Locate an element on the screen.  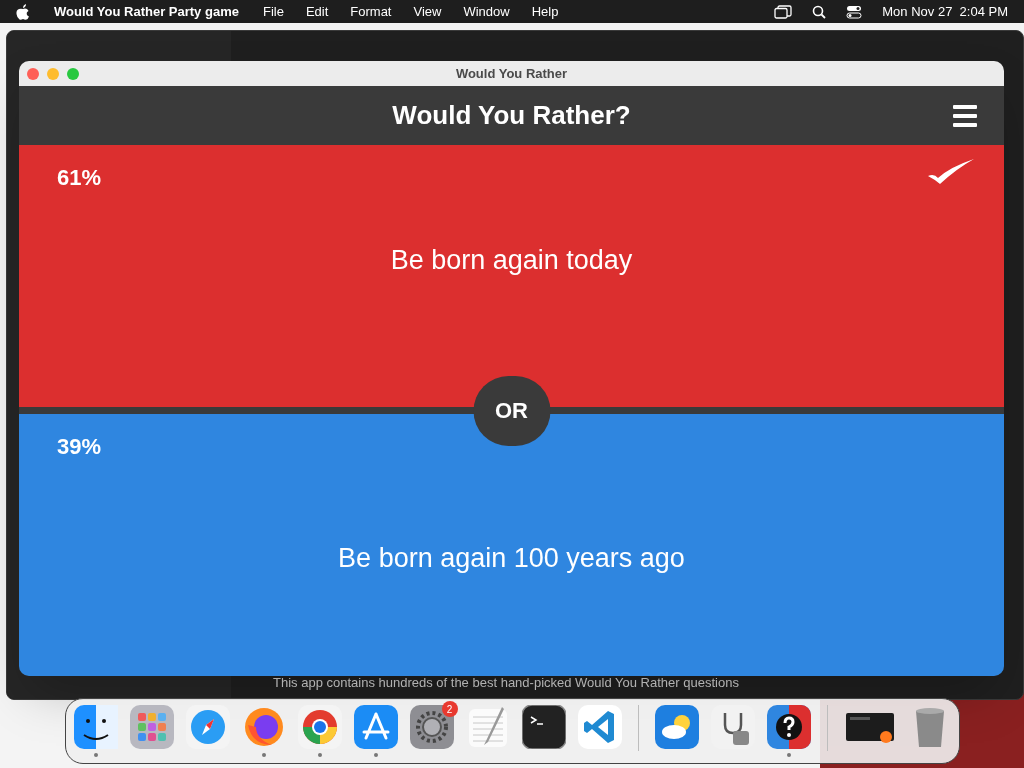
choice-text: Be born again 100 years ago is located at coordinates (511, 558).